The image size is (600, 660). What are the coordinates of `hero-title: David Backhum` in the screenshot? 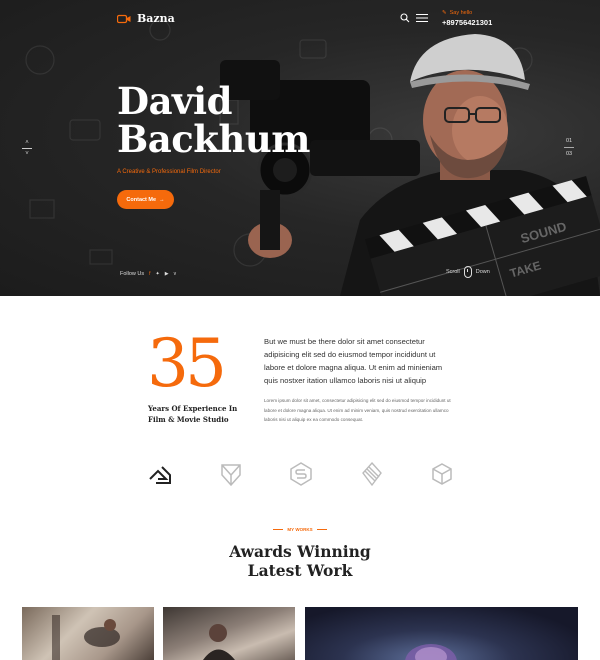 It's located at (213, 120).